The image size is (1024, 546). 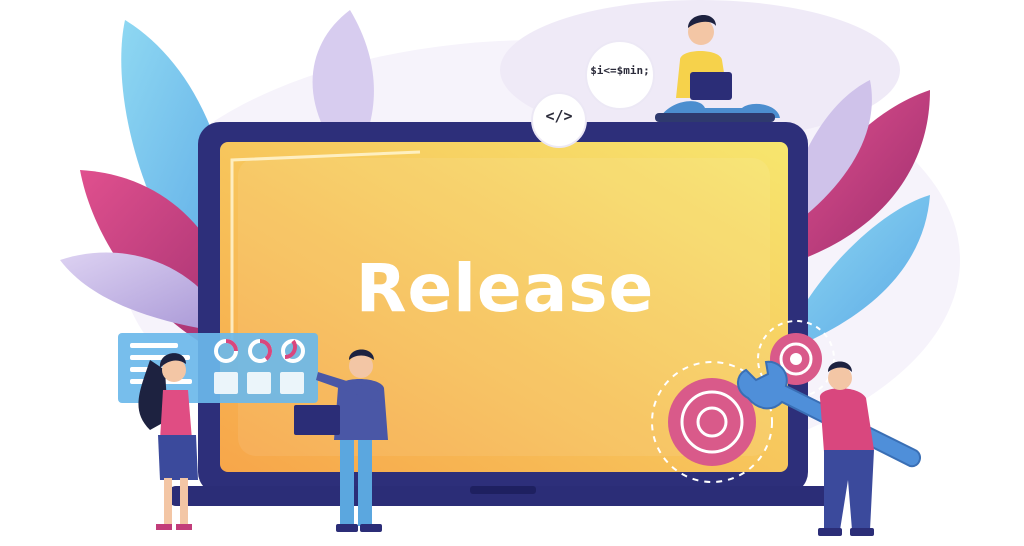 I want to click on page-title: Release, so click(x=505, y=288).